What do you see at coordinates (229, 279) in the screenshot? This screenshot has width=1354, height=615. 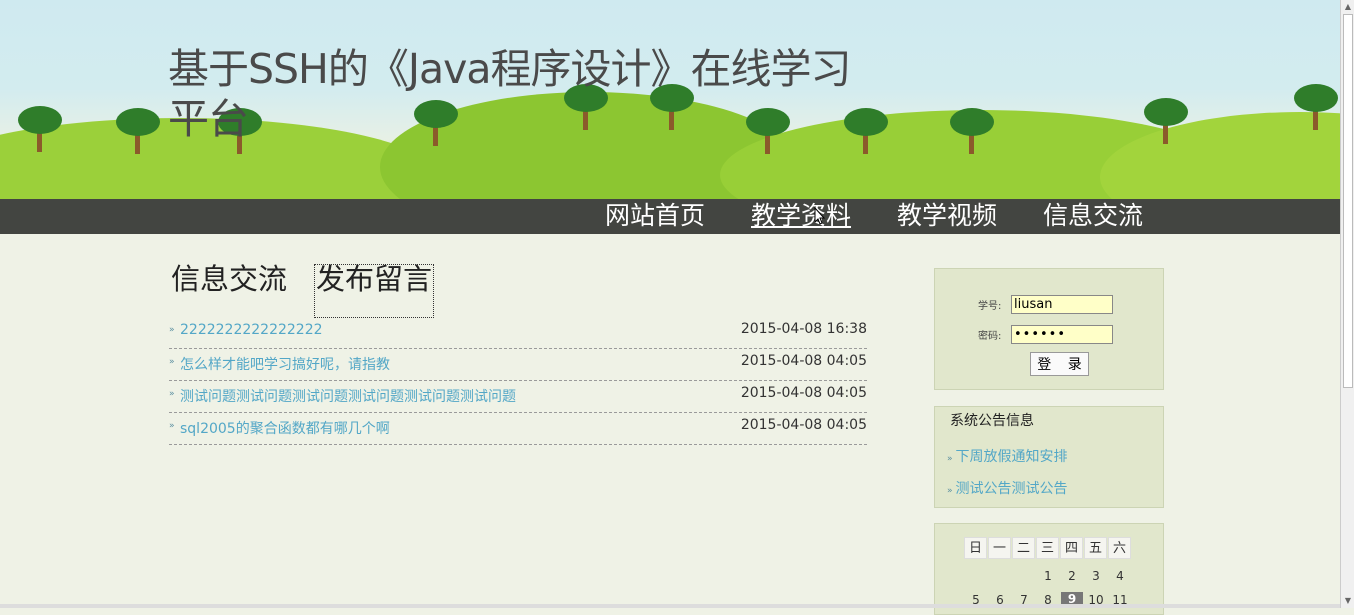 I see `tab-message-exchange: 信息交流` at bounding box center [229, 279].